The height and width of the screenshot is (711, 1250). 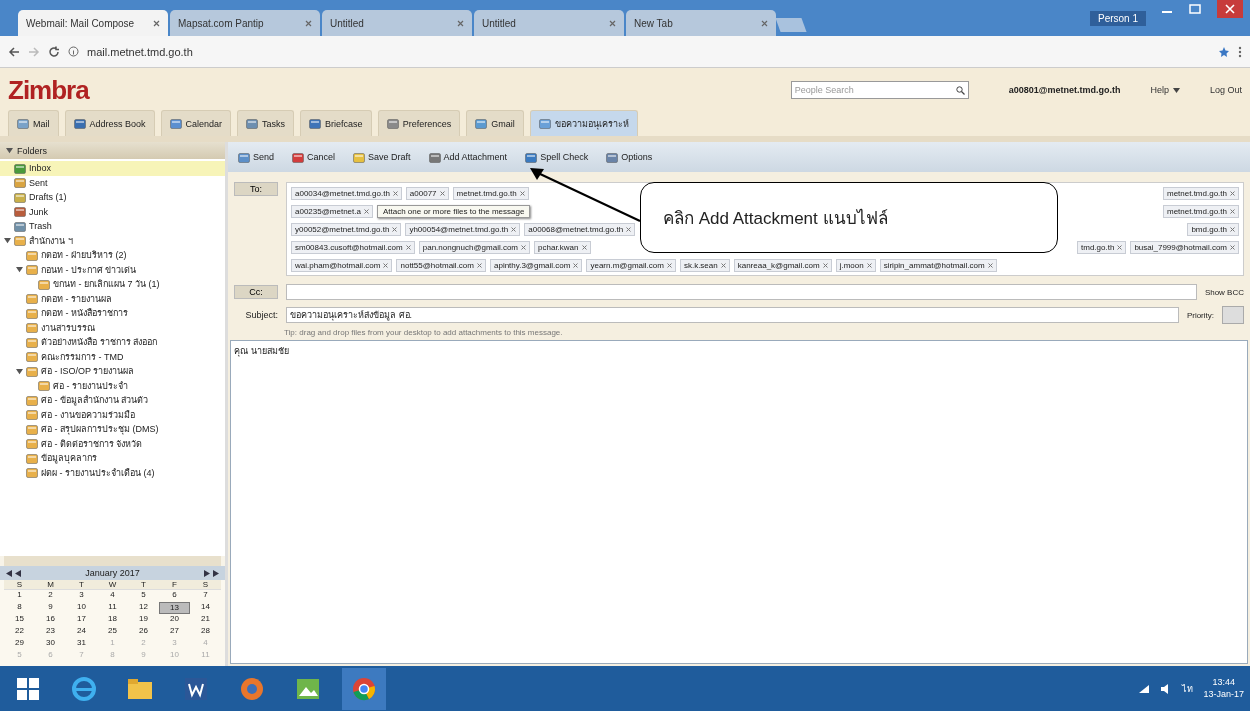 What do you see at coordinates (580, 229) in the screenshot?
I see `recipient-chip: a00068@metnet.tmd.go.th` at bounding box center [580, 229].